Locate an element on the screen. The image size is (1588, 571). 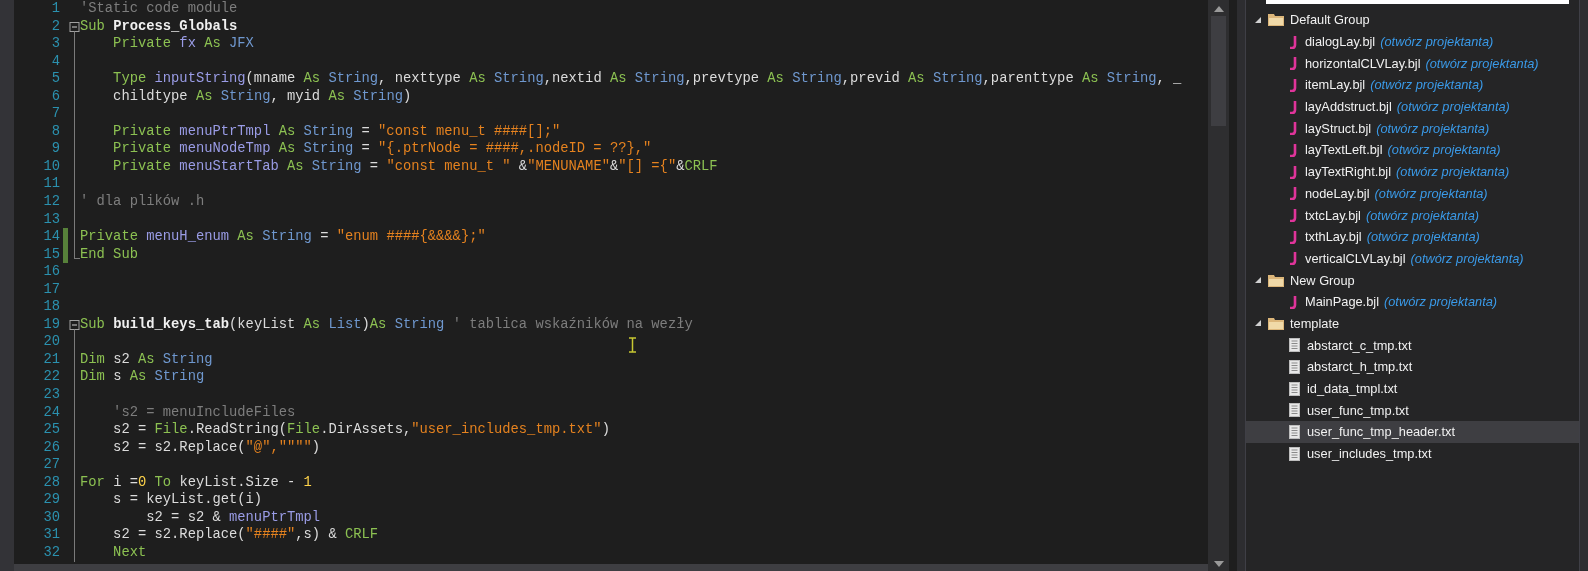
code-line: Private fx As JFX is located at coordinates (183, 44).